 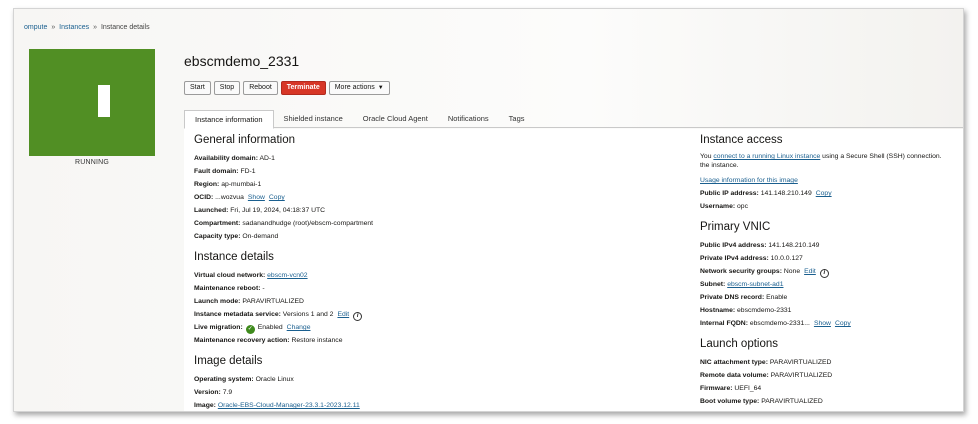 What do you see at coordinates (244, 140) in the screenshot?
I see `general-information-heading: General information` at bounding box center [244, 140].